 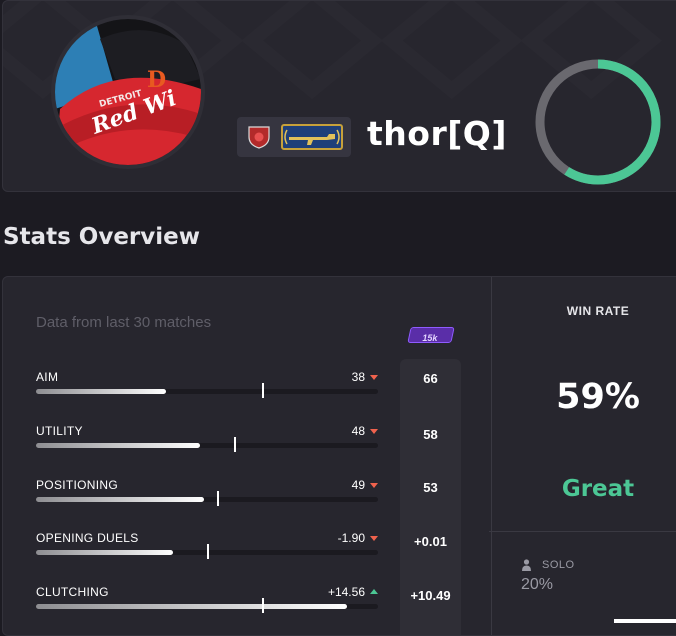 I want to click on stat-label: AIM, so click(x=47, y=377).